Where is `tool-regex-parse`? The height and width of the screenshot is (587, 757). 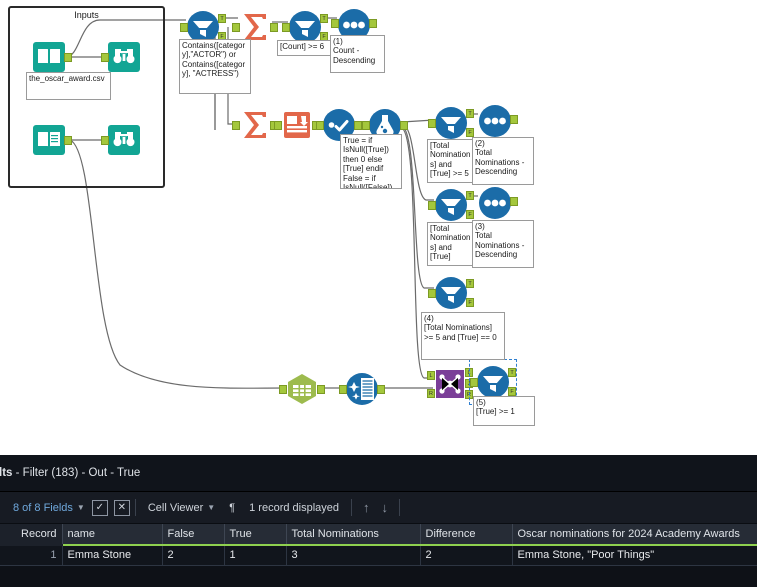
tool-regex-parse is located at coordinates (362, 389).